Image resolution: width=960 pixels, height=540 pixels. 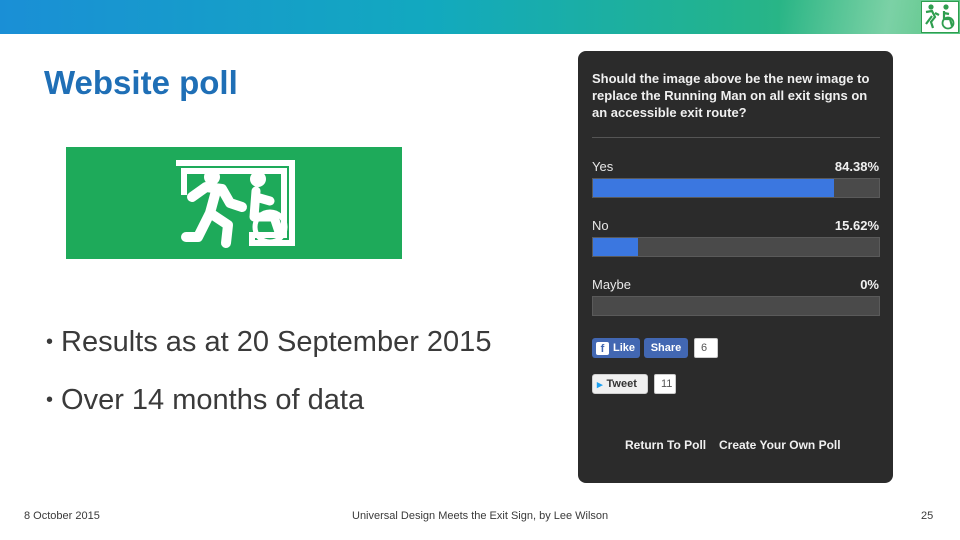 What do you see at coordinates (624, 348) in the screenshot?
I see `like-label: Like` at bounding box center [624, 348].